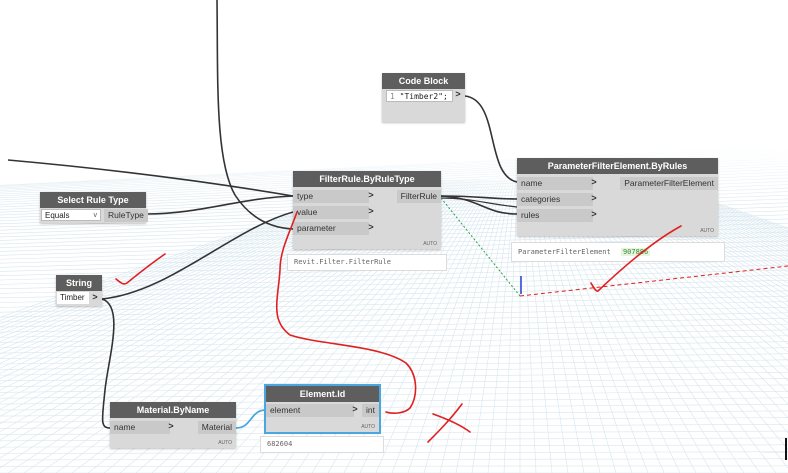 The image size is (788, 473). Describe the element at coordinates (140, 269) in the screenshot. I see `annotation-checkmark-left` at that location.